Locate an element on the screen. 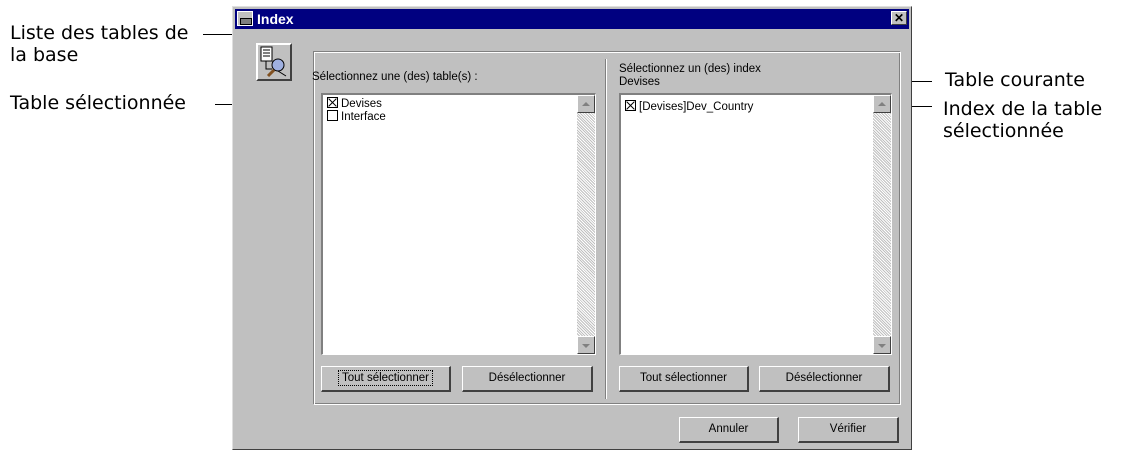 Image resolution: width=1124 pixels, height=454 pixels. list-item-dev-country: [Devises]Dev_Country is located at coordinates (689, 107).